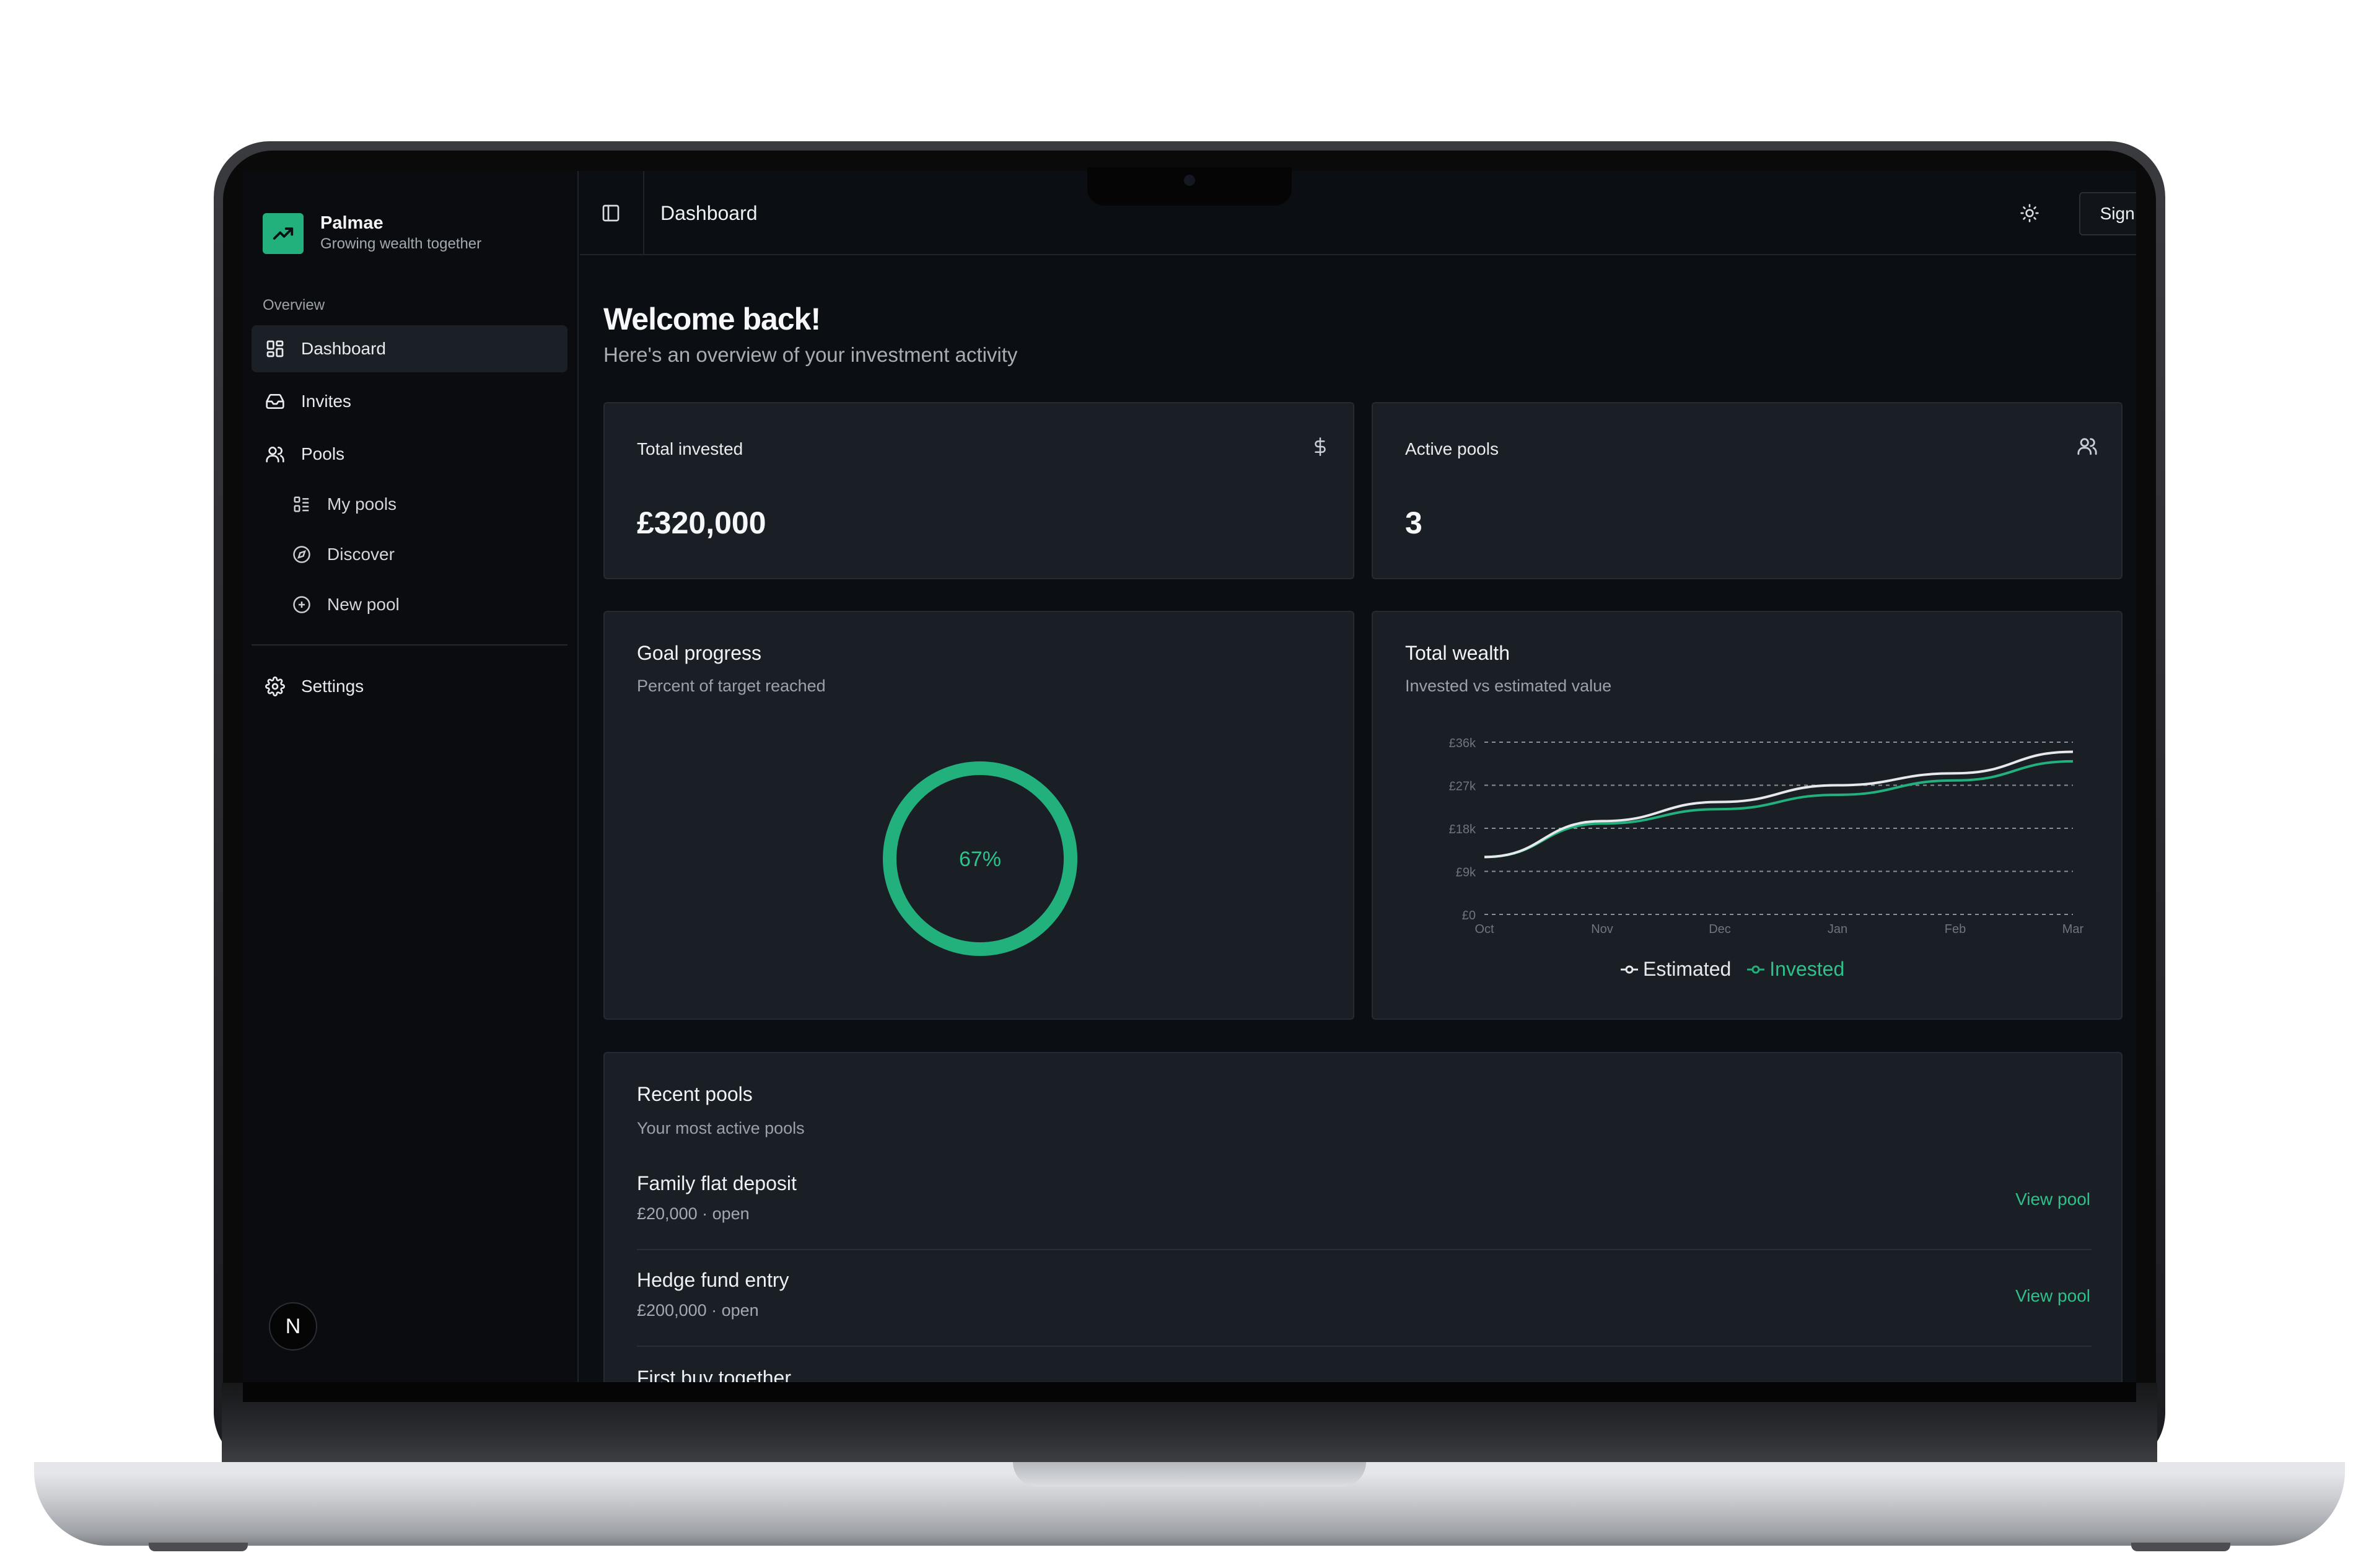 This screenshot has width=2379, height=1568. I want to click on sidebar-divider, so click(409, 645).